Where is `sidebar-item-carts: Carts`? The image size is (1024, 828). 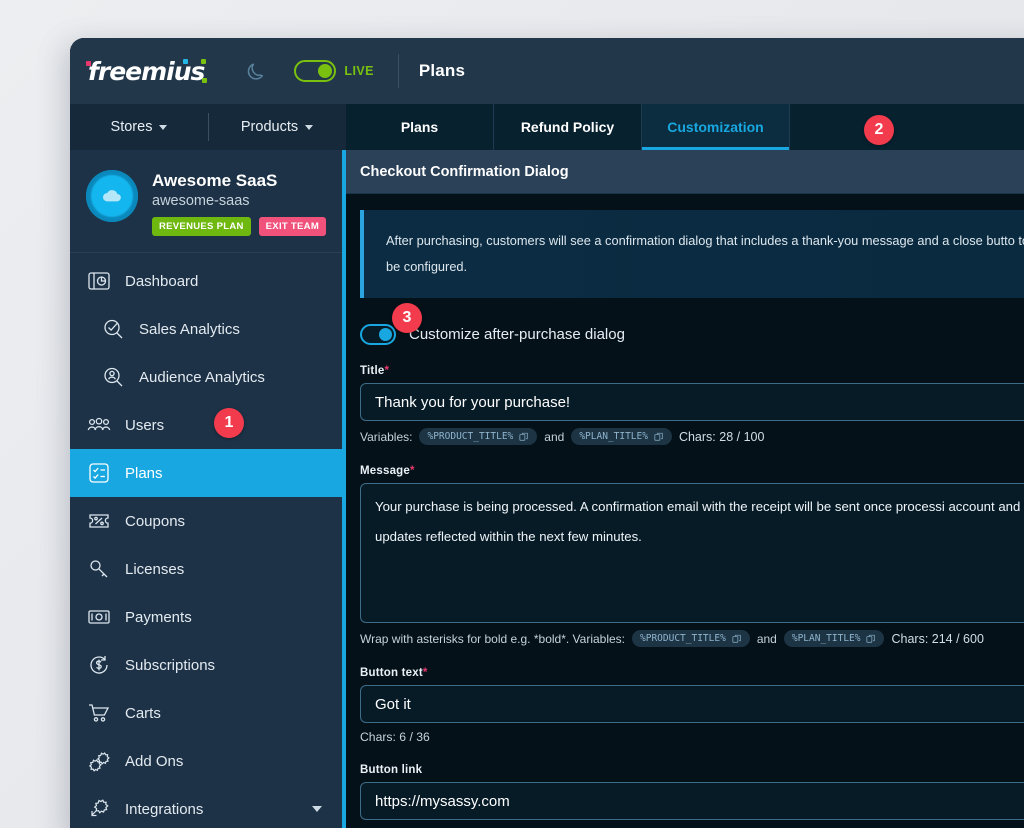
sidebar-item-carts: Carts is located at coordinates (206, 713).